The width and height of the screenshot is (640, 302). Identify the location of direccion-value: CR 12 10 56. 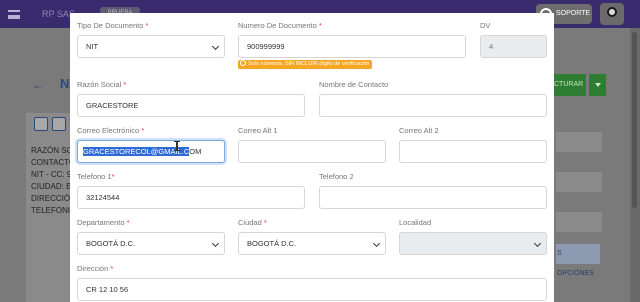
(107, 289).